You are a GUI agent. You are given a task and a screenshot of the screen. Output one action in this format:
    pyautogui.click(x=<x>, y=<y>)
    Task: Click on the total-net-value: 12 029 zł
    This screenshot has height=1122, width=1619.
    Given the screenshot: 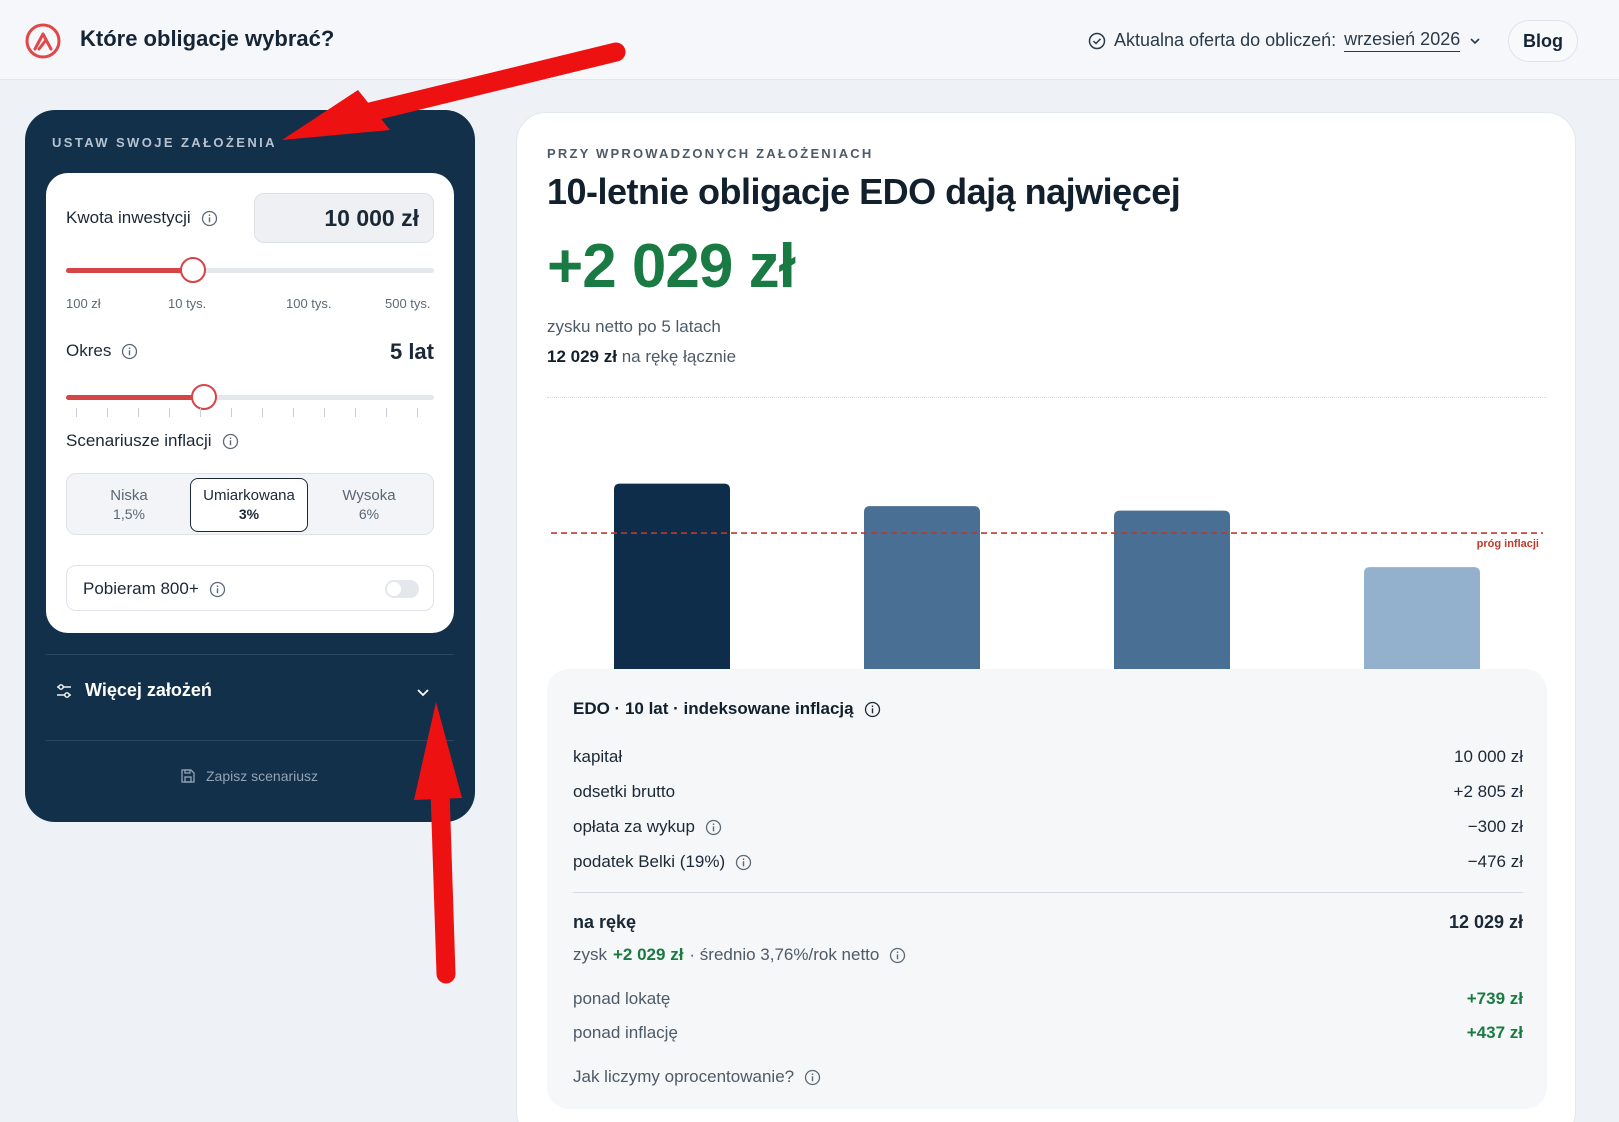 What is the action you would take?
    pyautogui.click(x=582, y=356)
    